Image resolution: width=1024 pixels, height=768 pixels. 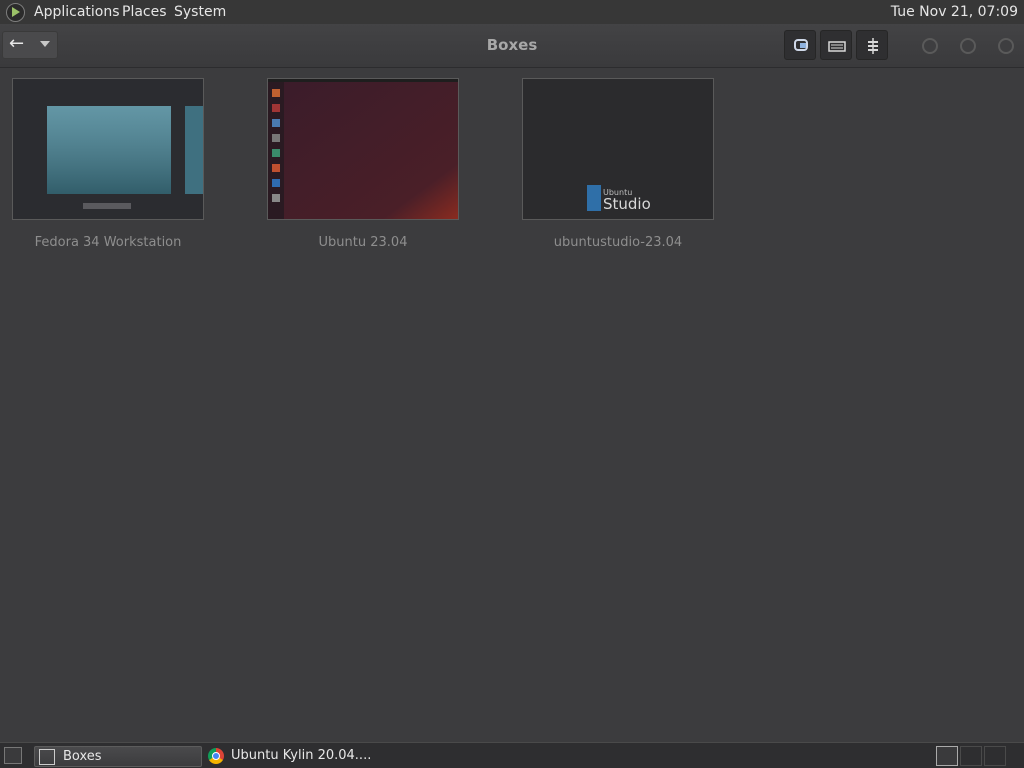 What do you see at coordinates (47, 757) in the screenshot?
I see `boxes-icon` at bounding box center [47, 757].